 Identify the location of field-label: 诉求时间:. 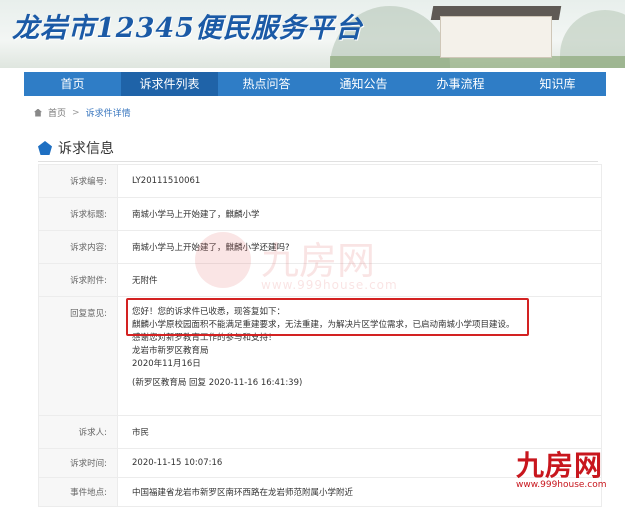
(78, 463).